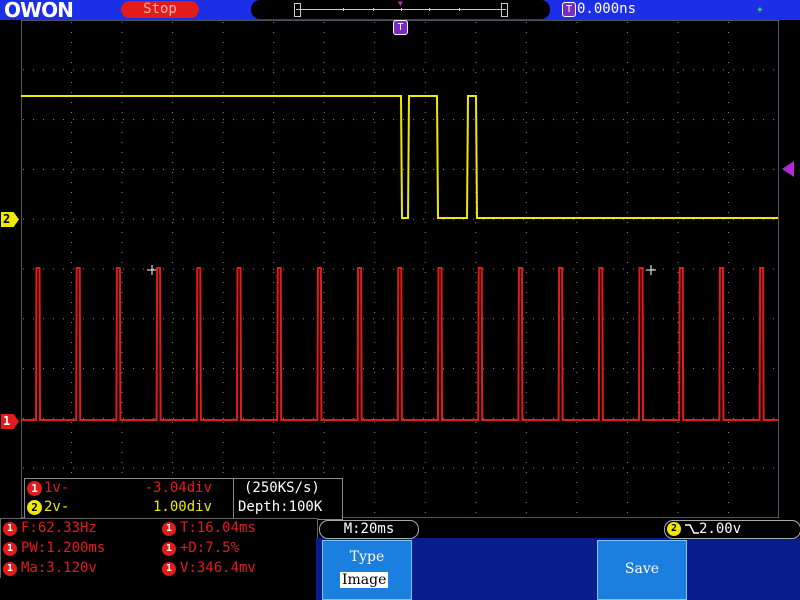  What do you see at coordinates (642, 570) in the screenshot?
I see `save-softkey: Save` at bounding box center [642, 570].